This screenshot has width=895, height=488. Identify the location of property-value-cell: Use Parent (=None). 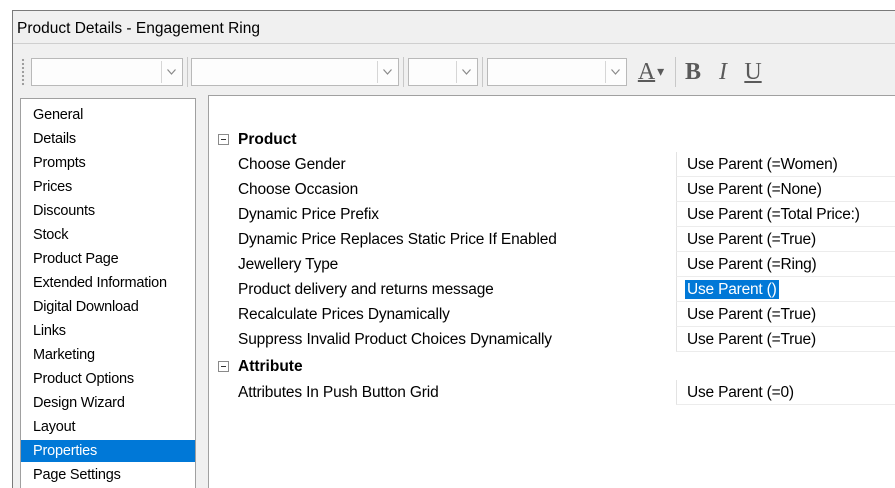
(785, 189).